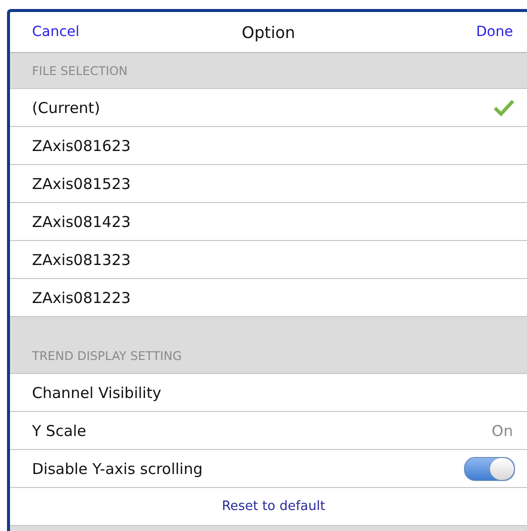 Image resolution: width=527 pixels, height=531 pixels. I want to click on setting-value: On, so click(503, 431).